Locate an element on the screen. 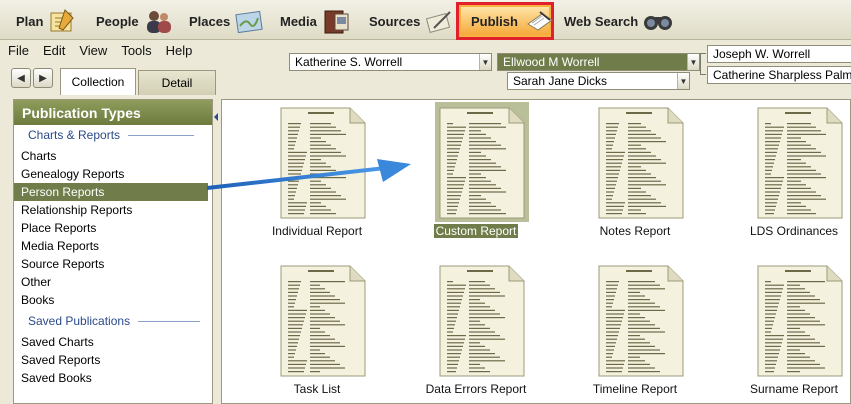 The image size is (851, 404). report-label: Data Errors Report is located at coordinates (476, 389).